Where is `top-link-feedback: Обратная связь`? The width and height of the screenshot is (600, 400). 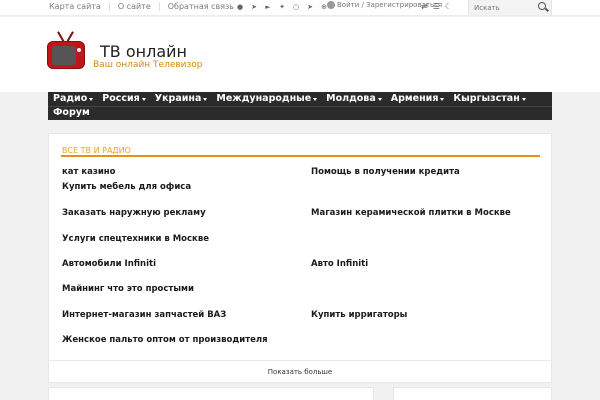 top-link-feedback: Обратная связь is located at coordinates (196, 6).